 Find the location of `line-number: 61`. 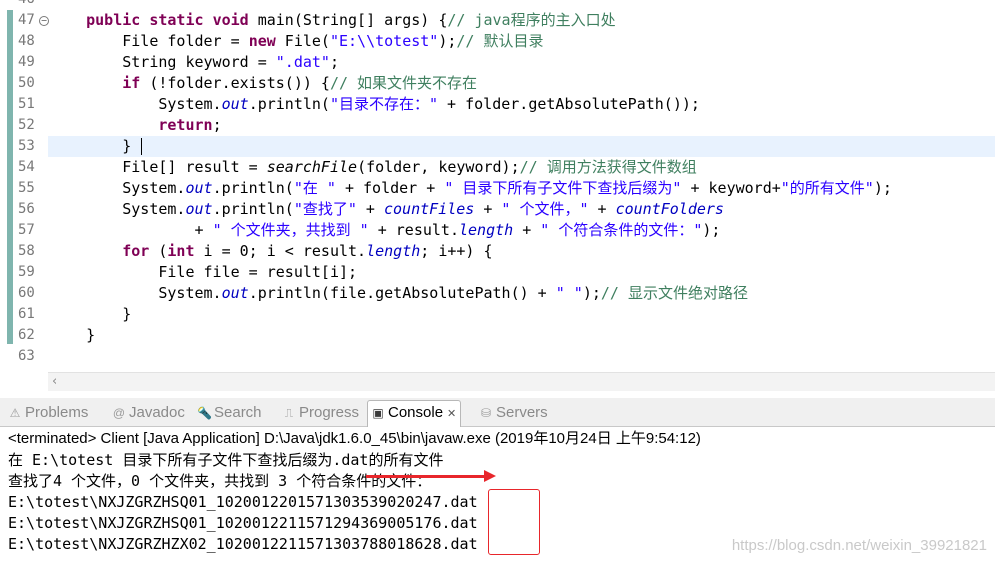

line-number: 61 is located at coordinates (26, 314).